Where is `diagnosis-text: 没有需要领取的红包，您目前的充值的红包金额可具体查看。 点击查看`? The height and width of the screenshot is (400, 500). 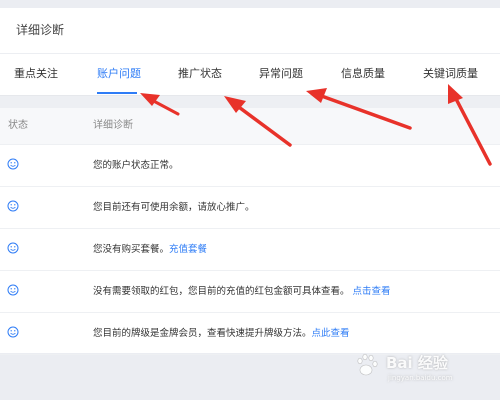 diagnosis-text: 没有需要领取的红包，您目前的充值的红包金额可具体查看。 点击查看 is located at coordinates (242, 291).